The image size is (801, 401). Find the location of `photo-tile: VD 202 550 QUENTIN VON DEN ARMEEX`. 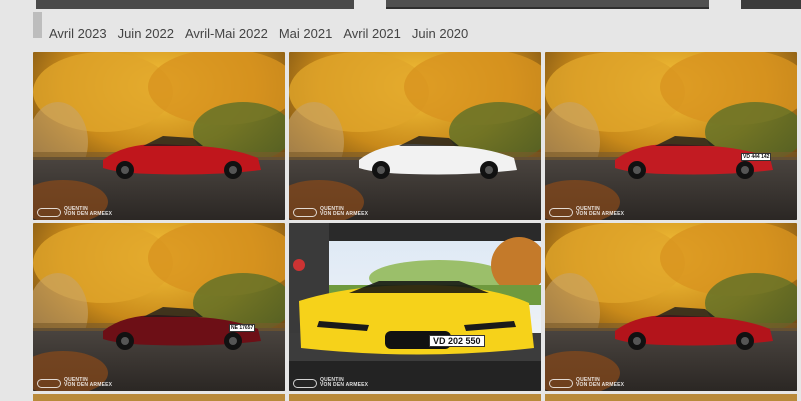

photo-tile: VD 202 550 QUENTIN VON DEN ARMEEX is located at coordinates (415, 307).